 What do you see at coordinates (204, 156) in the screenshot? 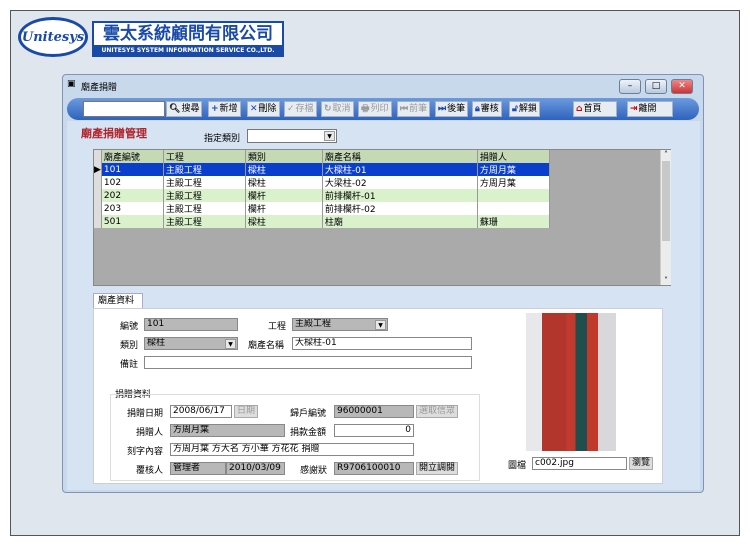
I see `column-header: 工程` at bounding box center [204, 156].